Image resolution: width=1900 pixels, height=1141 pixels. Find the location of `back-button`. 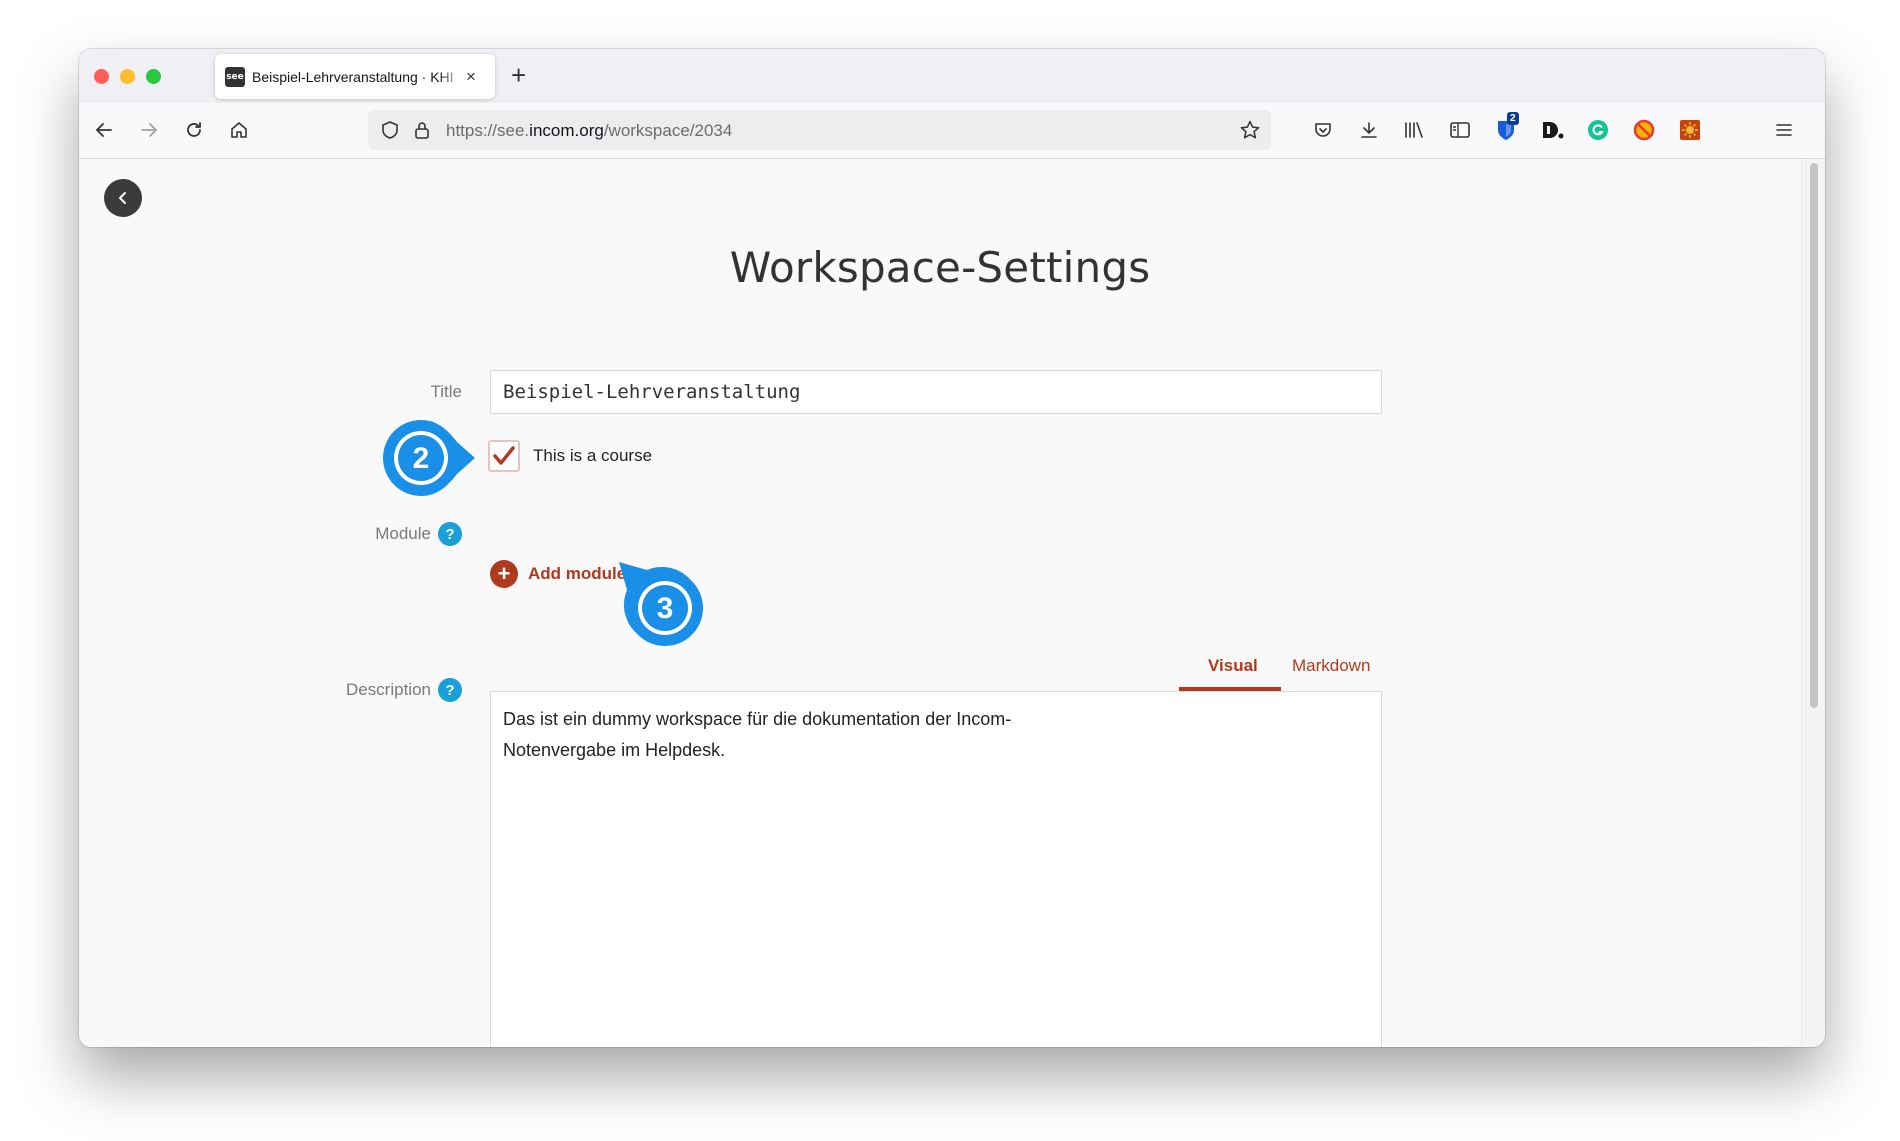

back-button is located at coordinates (104, 130).